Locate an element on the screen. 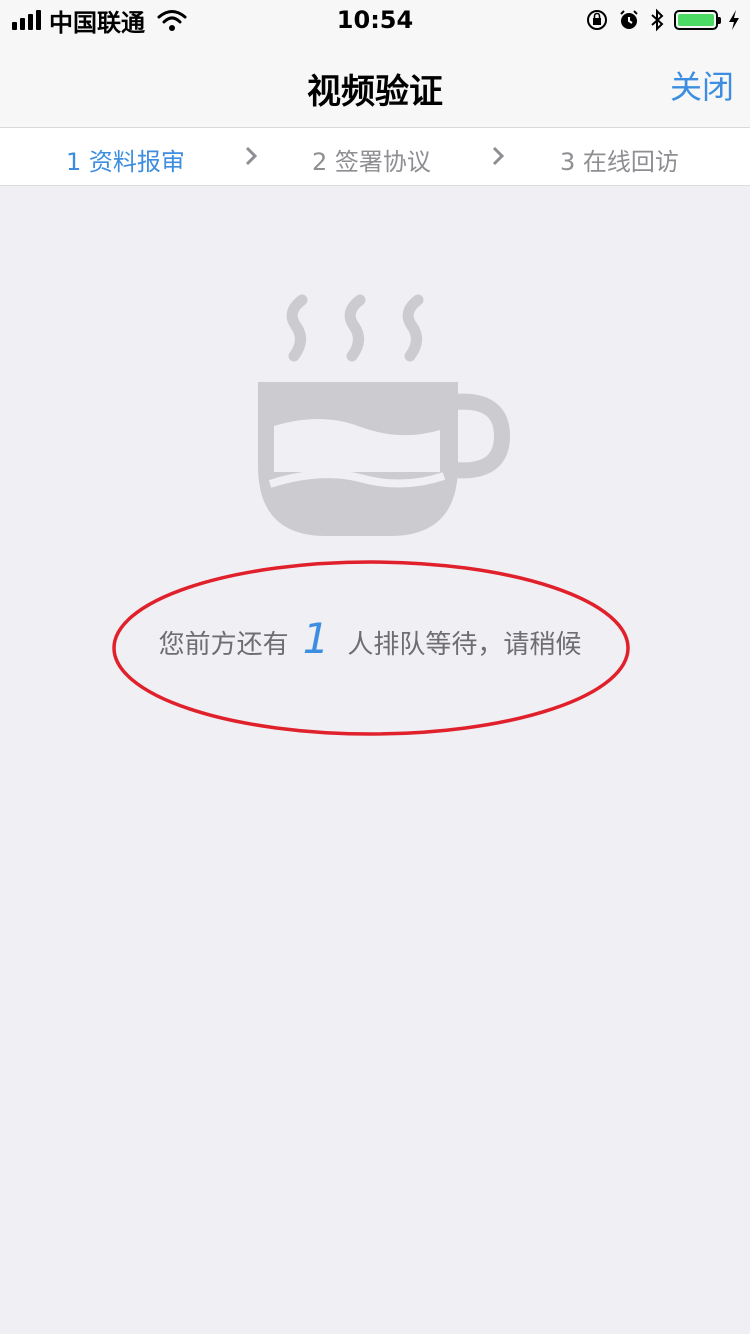  nav-bar: 视频验证 关闭 is located at coordinates (375, 84).